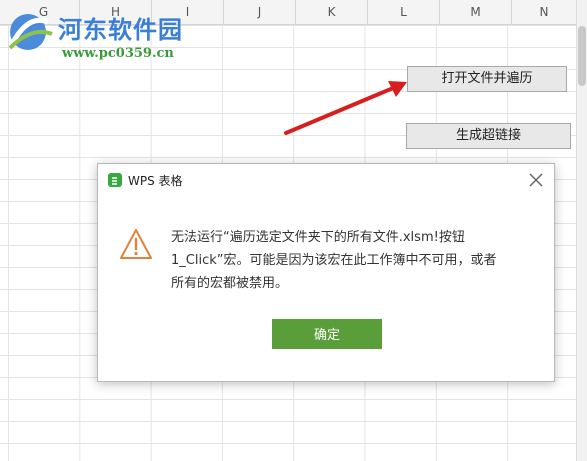 The image size is (587, 461). What do you see at coordinates (581, 230) in the screenshot?
I see `vertical-scrollbar` at bounding box center [581, 230].